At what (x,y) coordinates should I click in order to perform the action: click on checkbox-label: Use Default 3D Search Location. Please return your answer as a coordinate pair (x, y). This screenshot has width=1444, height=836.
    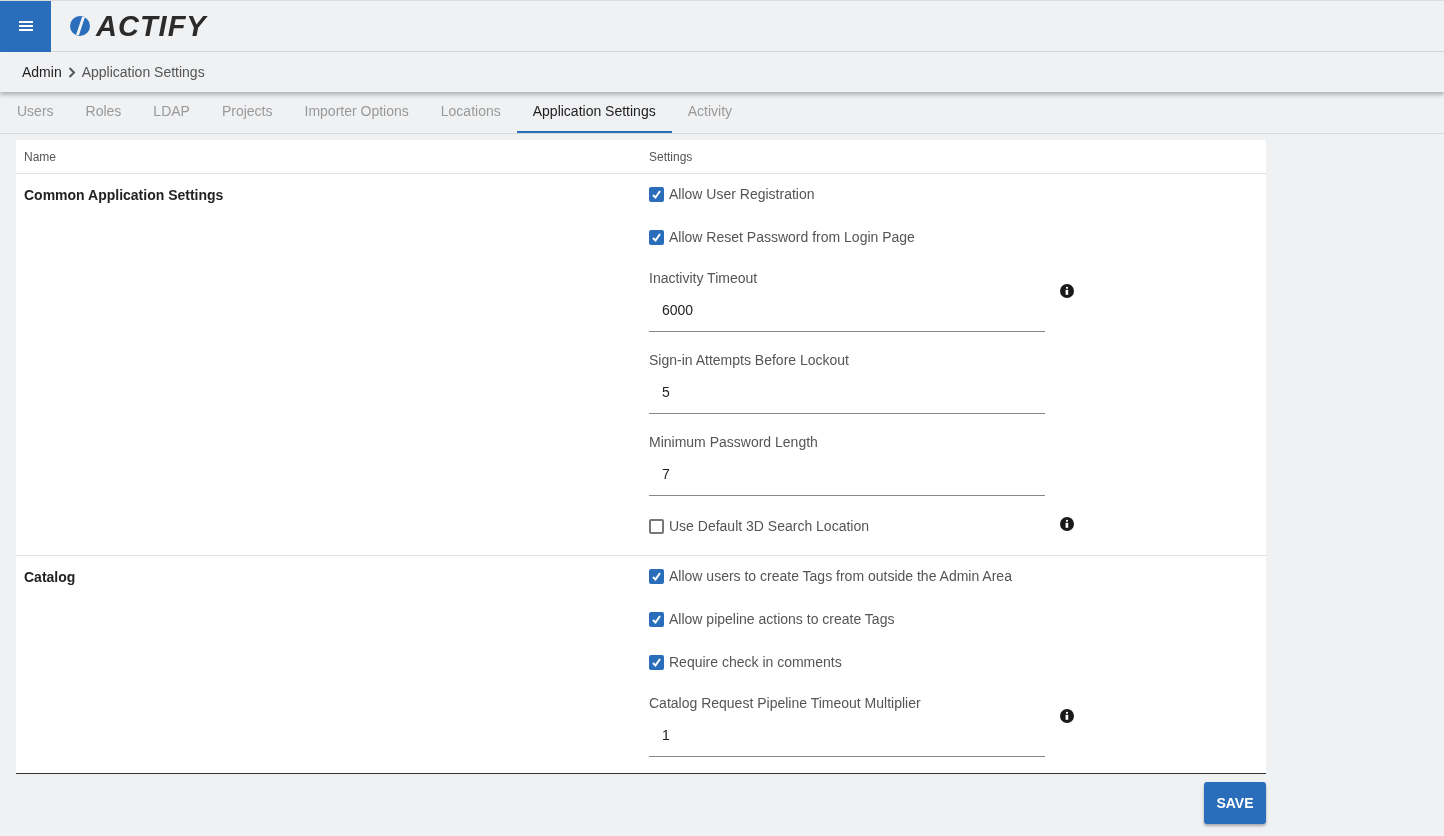
    Looking at the image, I should click on (769, 526).